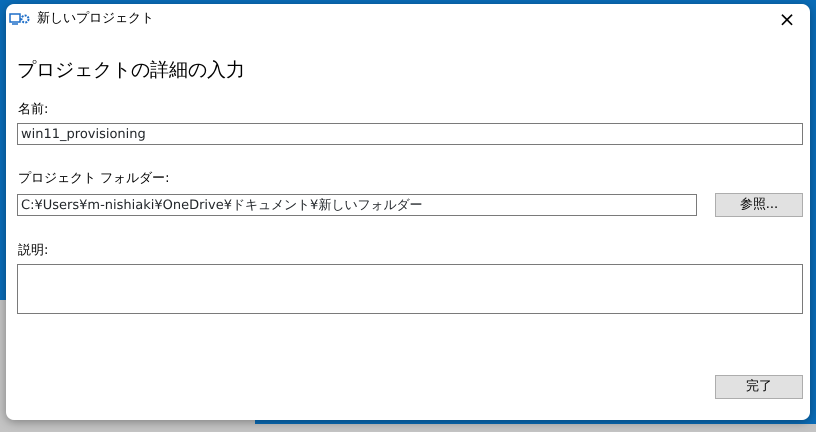  Describe the element at coordinates (95, 19) in the screenshot. I see `window-title: 新しいプロジェクト` at that location.